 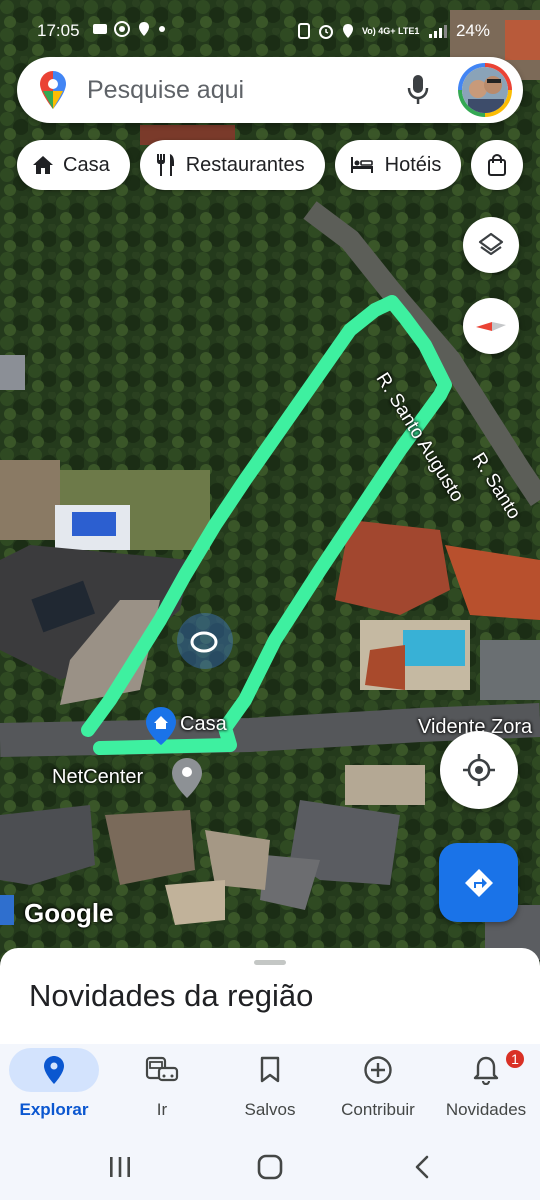 I want to click on chip-restaurantes-label: Restaurantes, so click(x=245, y=164).